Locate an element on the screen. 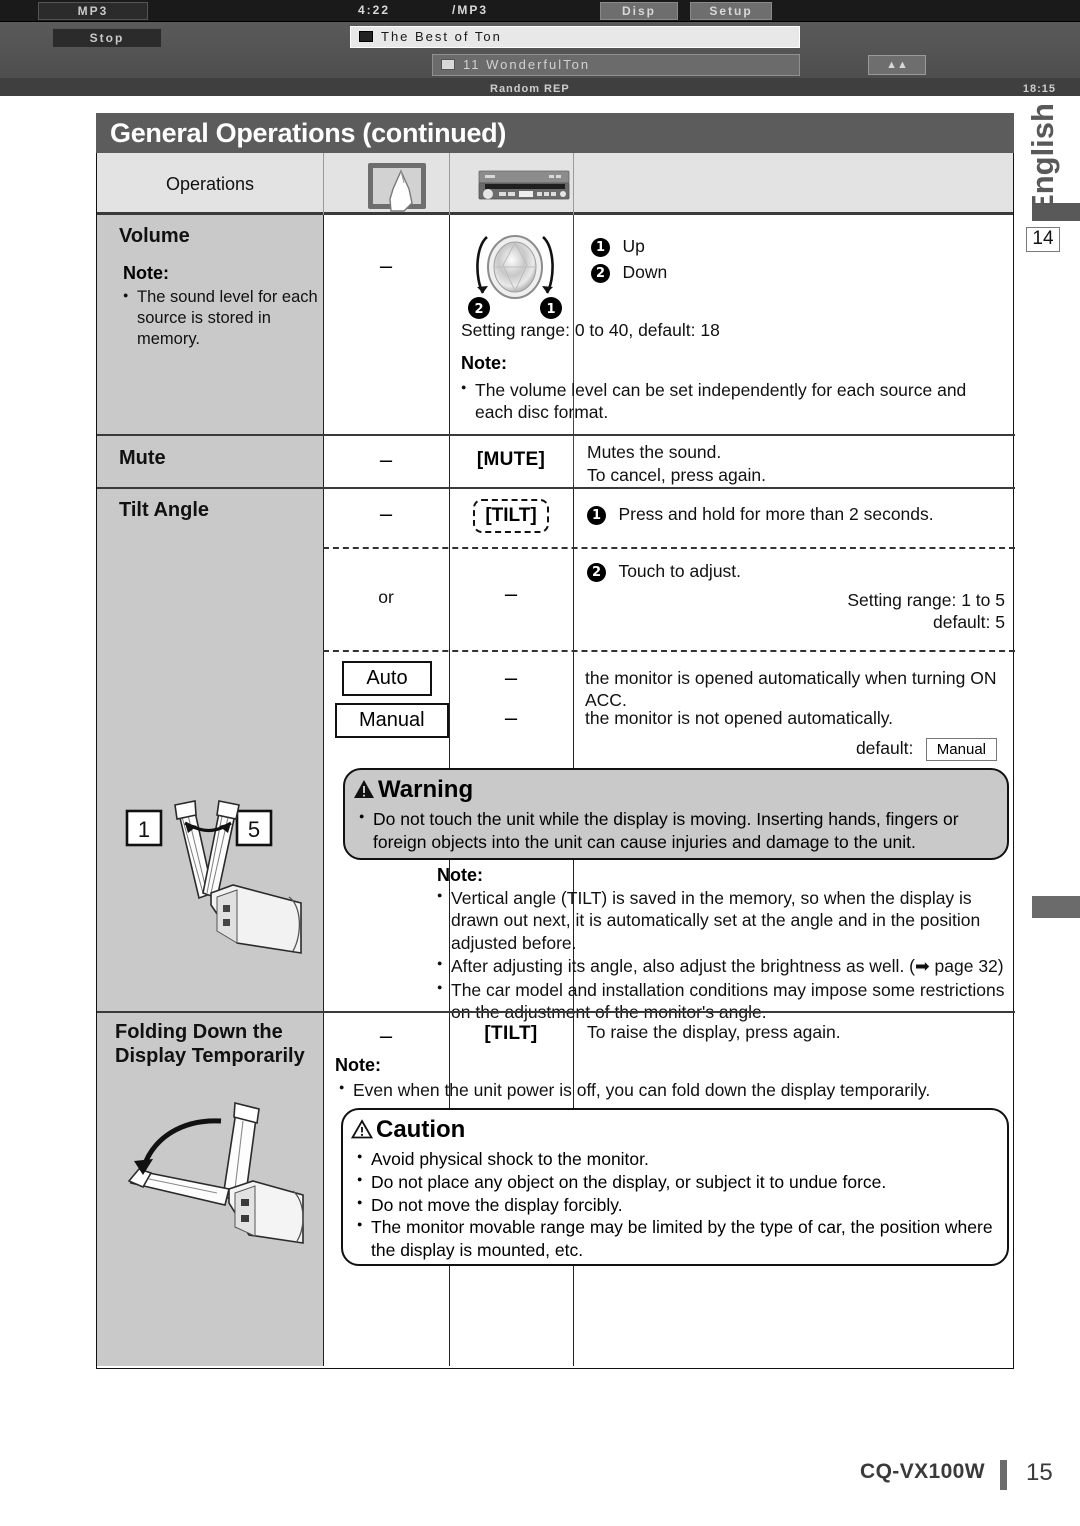 The image size is (1080, 1526). warning-title-text: Warning is located at coordinates (426, 789).